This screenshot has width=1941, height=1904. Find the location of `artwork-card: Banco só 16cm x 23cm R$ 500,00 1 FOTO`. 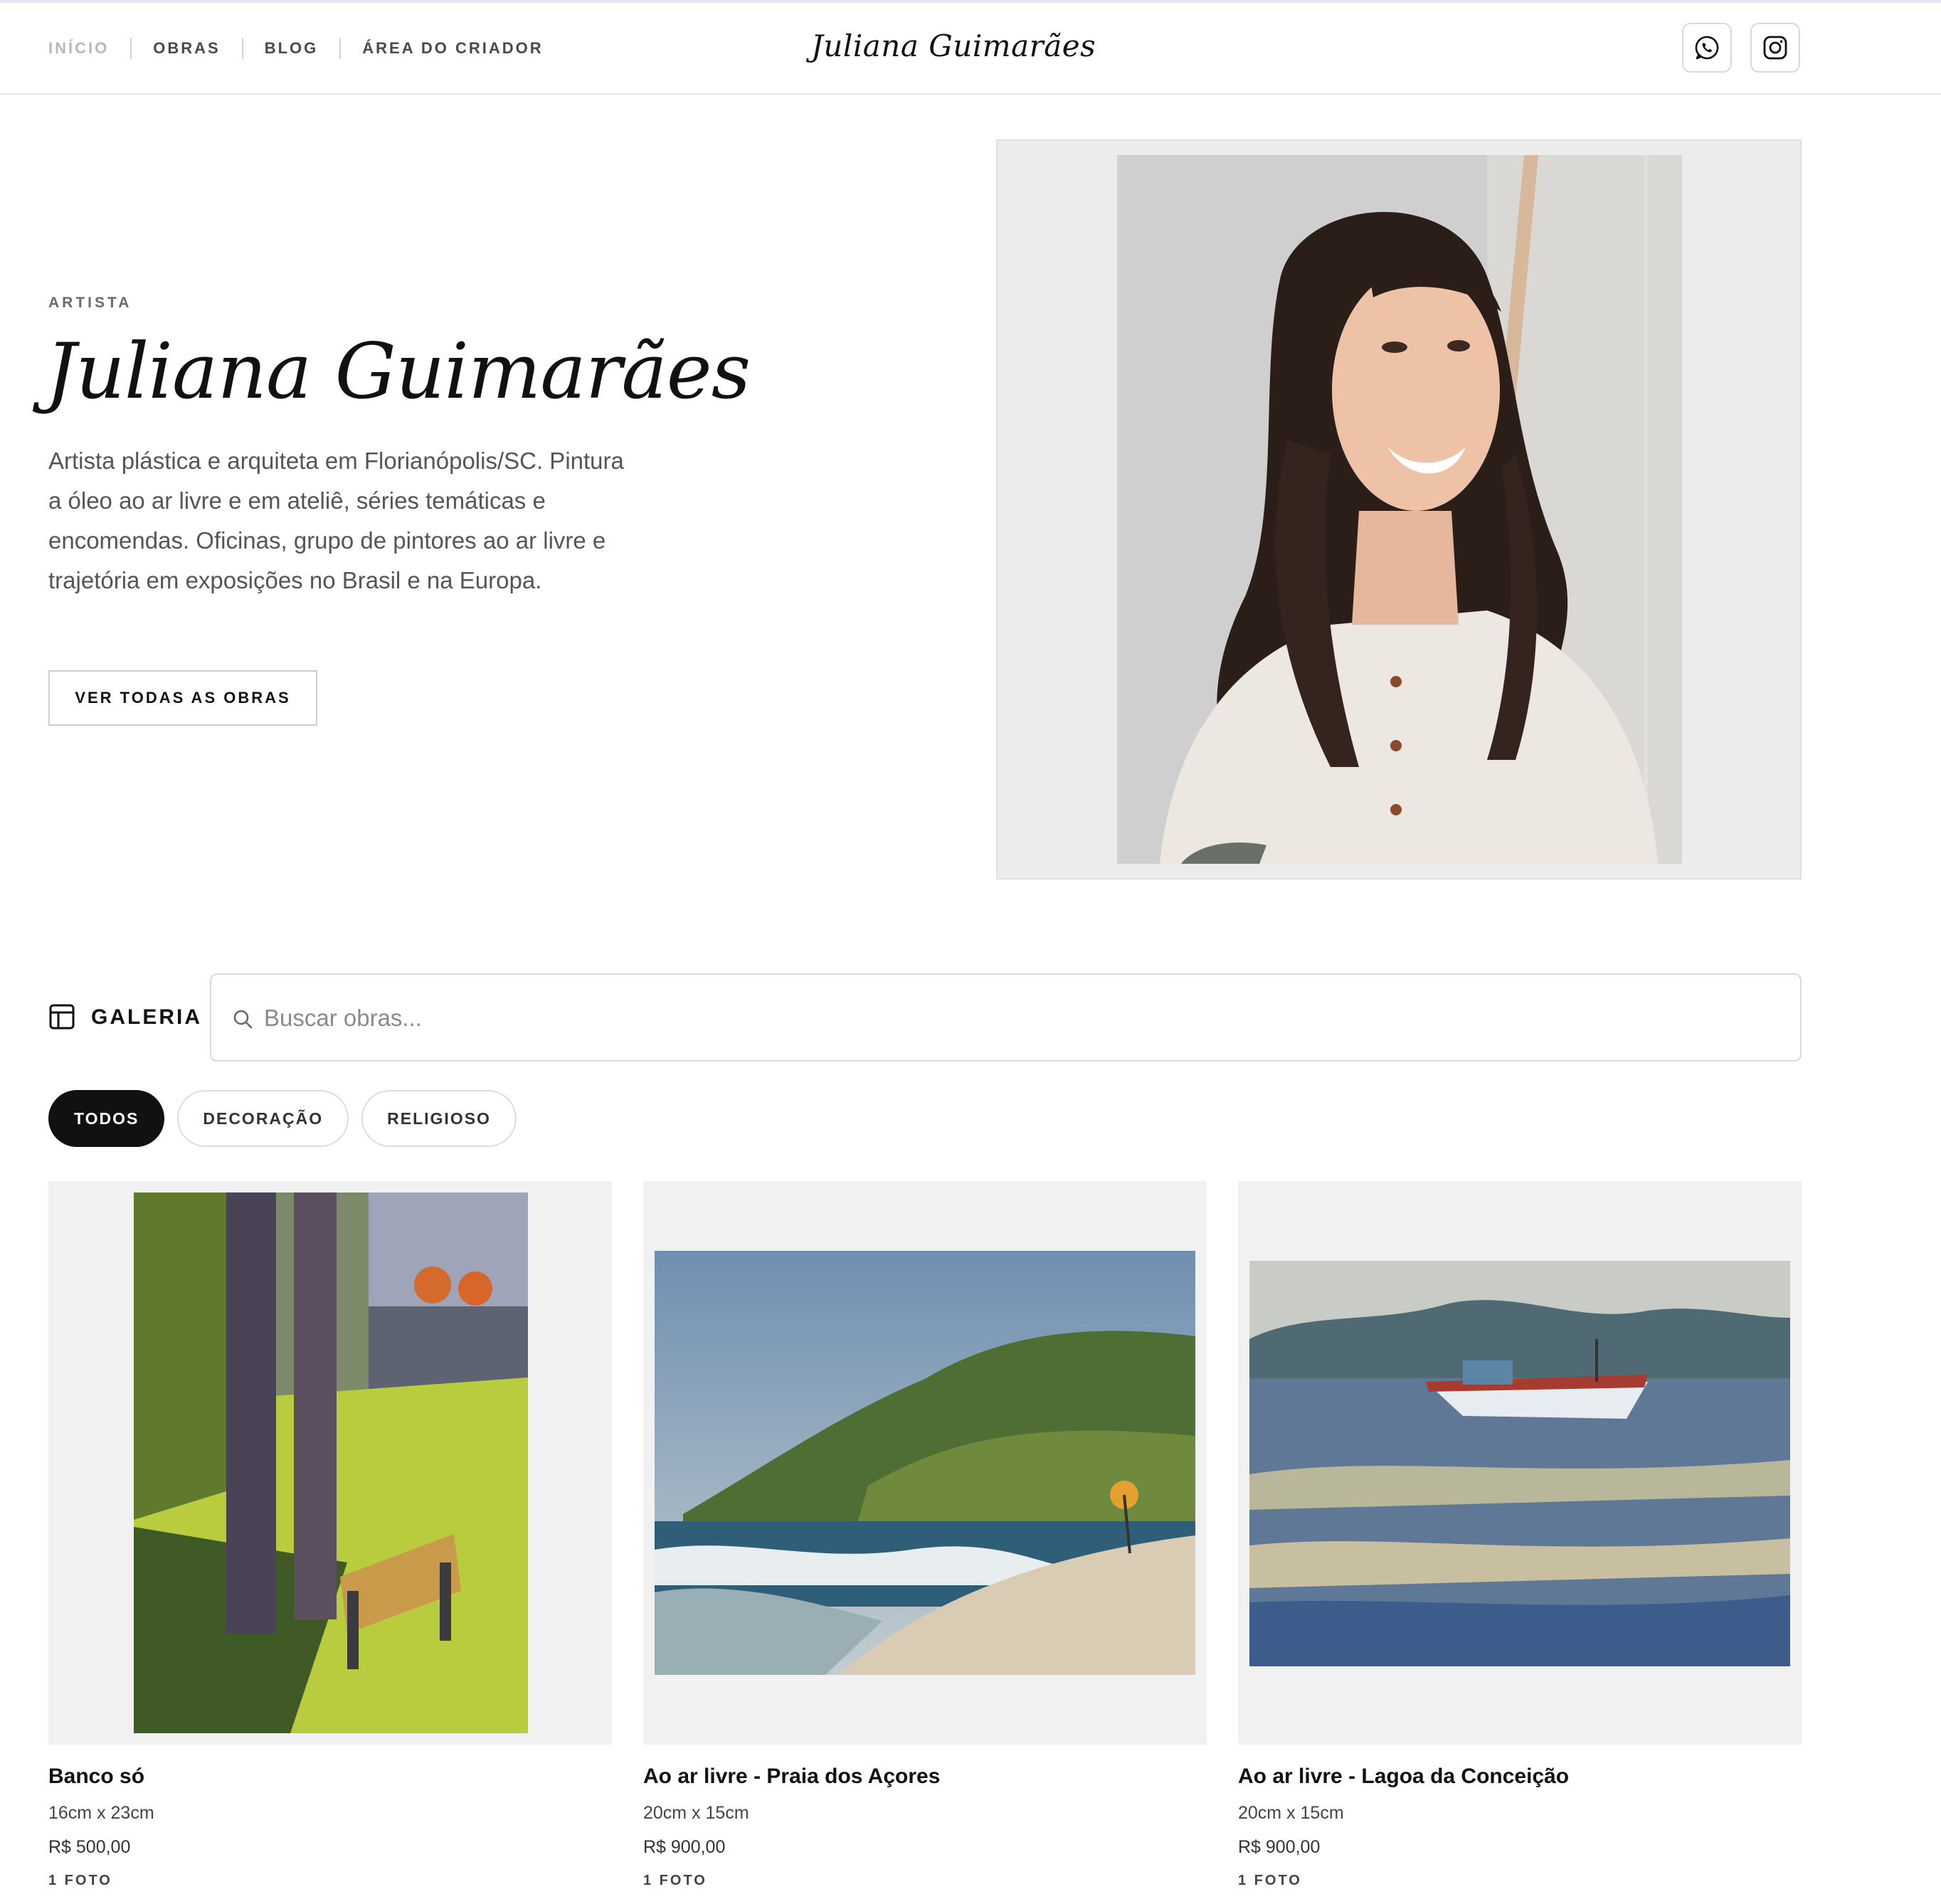

artwork-card: Banco só 16cm x 23cm R$ 500,00 1 FOTO is located at coordinates (330, 1534).